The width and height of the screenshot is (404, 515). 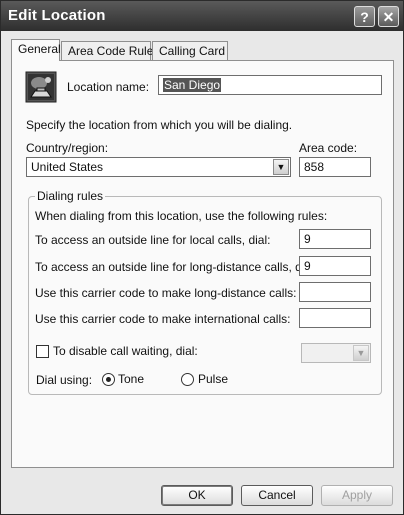 I want to click on help-icon: ?, so click(x=364, y=17).